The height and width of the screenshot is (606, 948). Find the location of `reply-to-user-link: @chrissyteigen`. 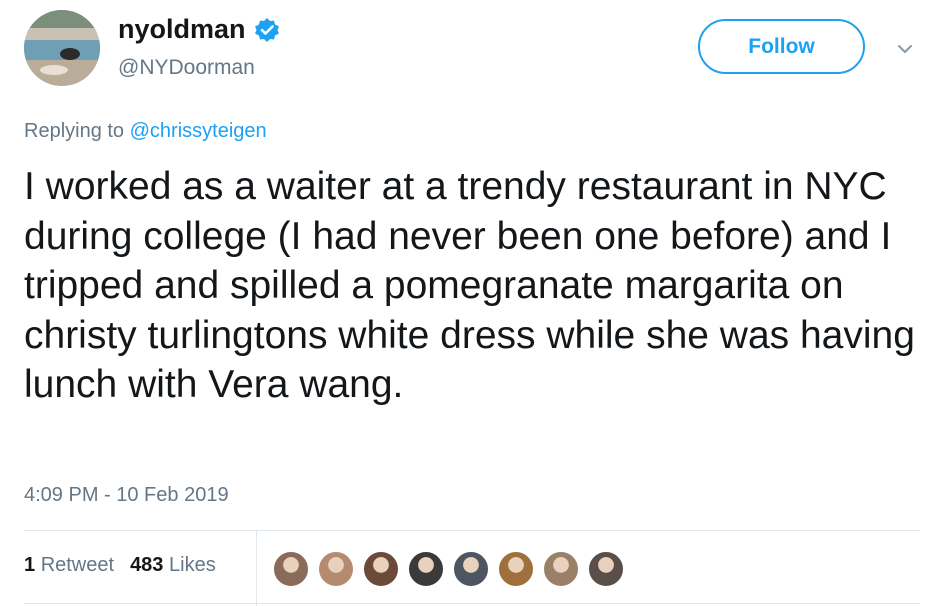

reply-to-user-link: @chrissyteigen is located at coordinates (198, 131).